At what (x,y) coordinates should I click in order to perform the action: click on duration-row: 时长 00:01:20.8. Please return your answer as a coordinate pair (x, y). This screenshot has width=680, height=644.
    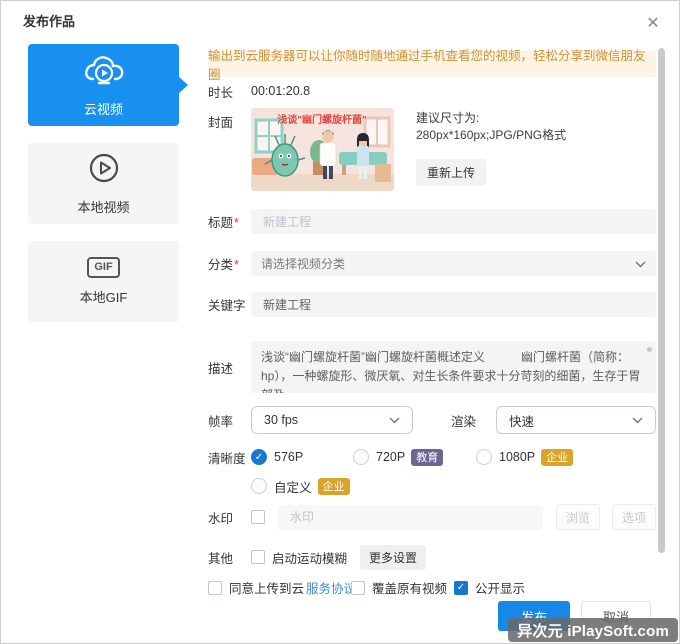
    Looking at the image, I should click on (432, 91).